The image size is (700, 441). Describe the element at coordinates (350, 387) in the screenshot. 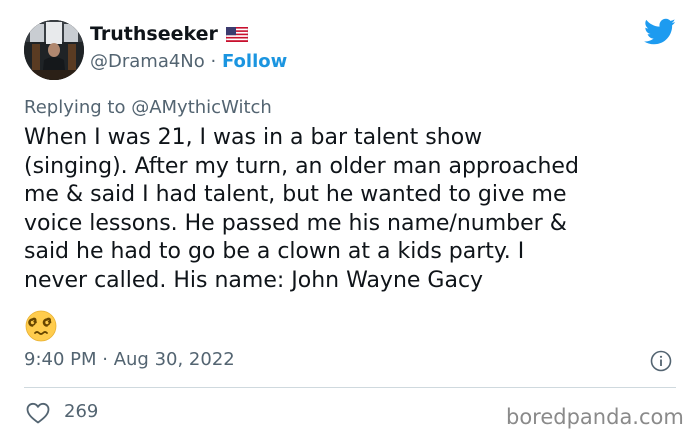

I see `divider` at that location.